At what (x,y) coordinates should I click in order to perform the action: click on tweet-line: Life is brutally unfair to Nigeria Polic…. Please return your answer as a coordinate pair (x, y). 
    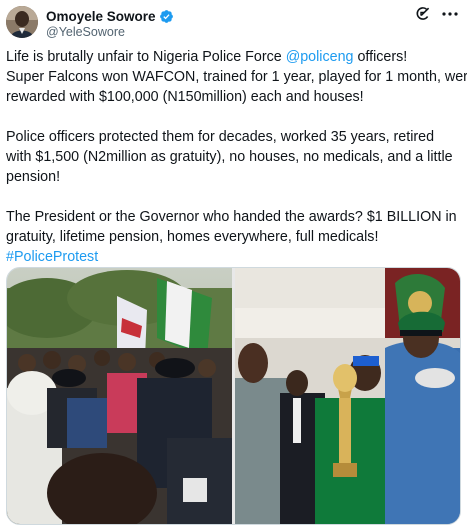
    Looking at the image, I should click on (233, 57).